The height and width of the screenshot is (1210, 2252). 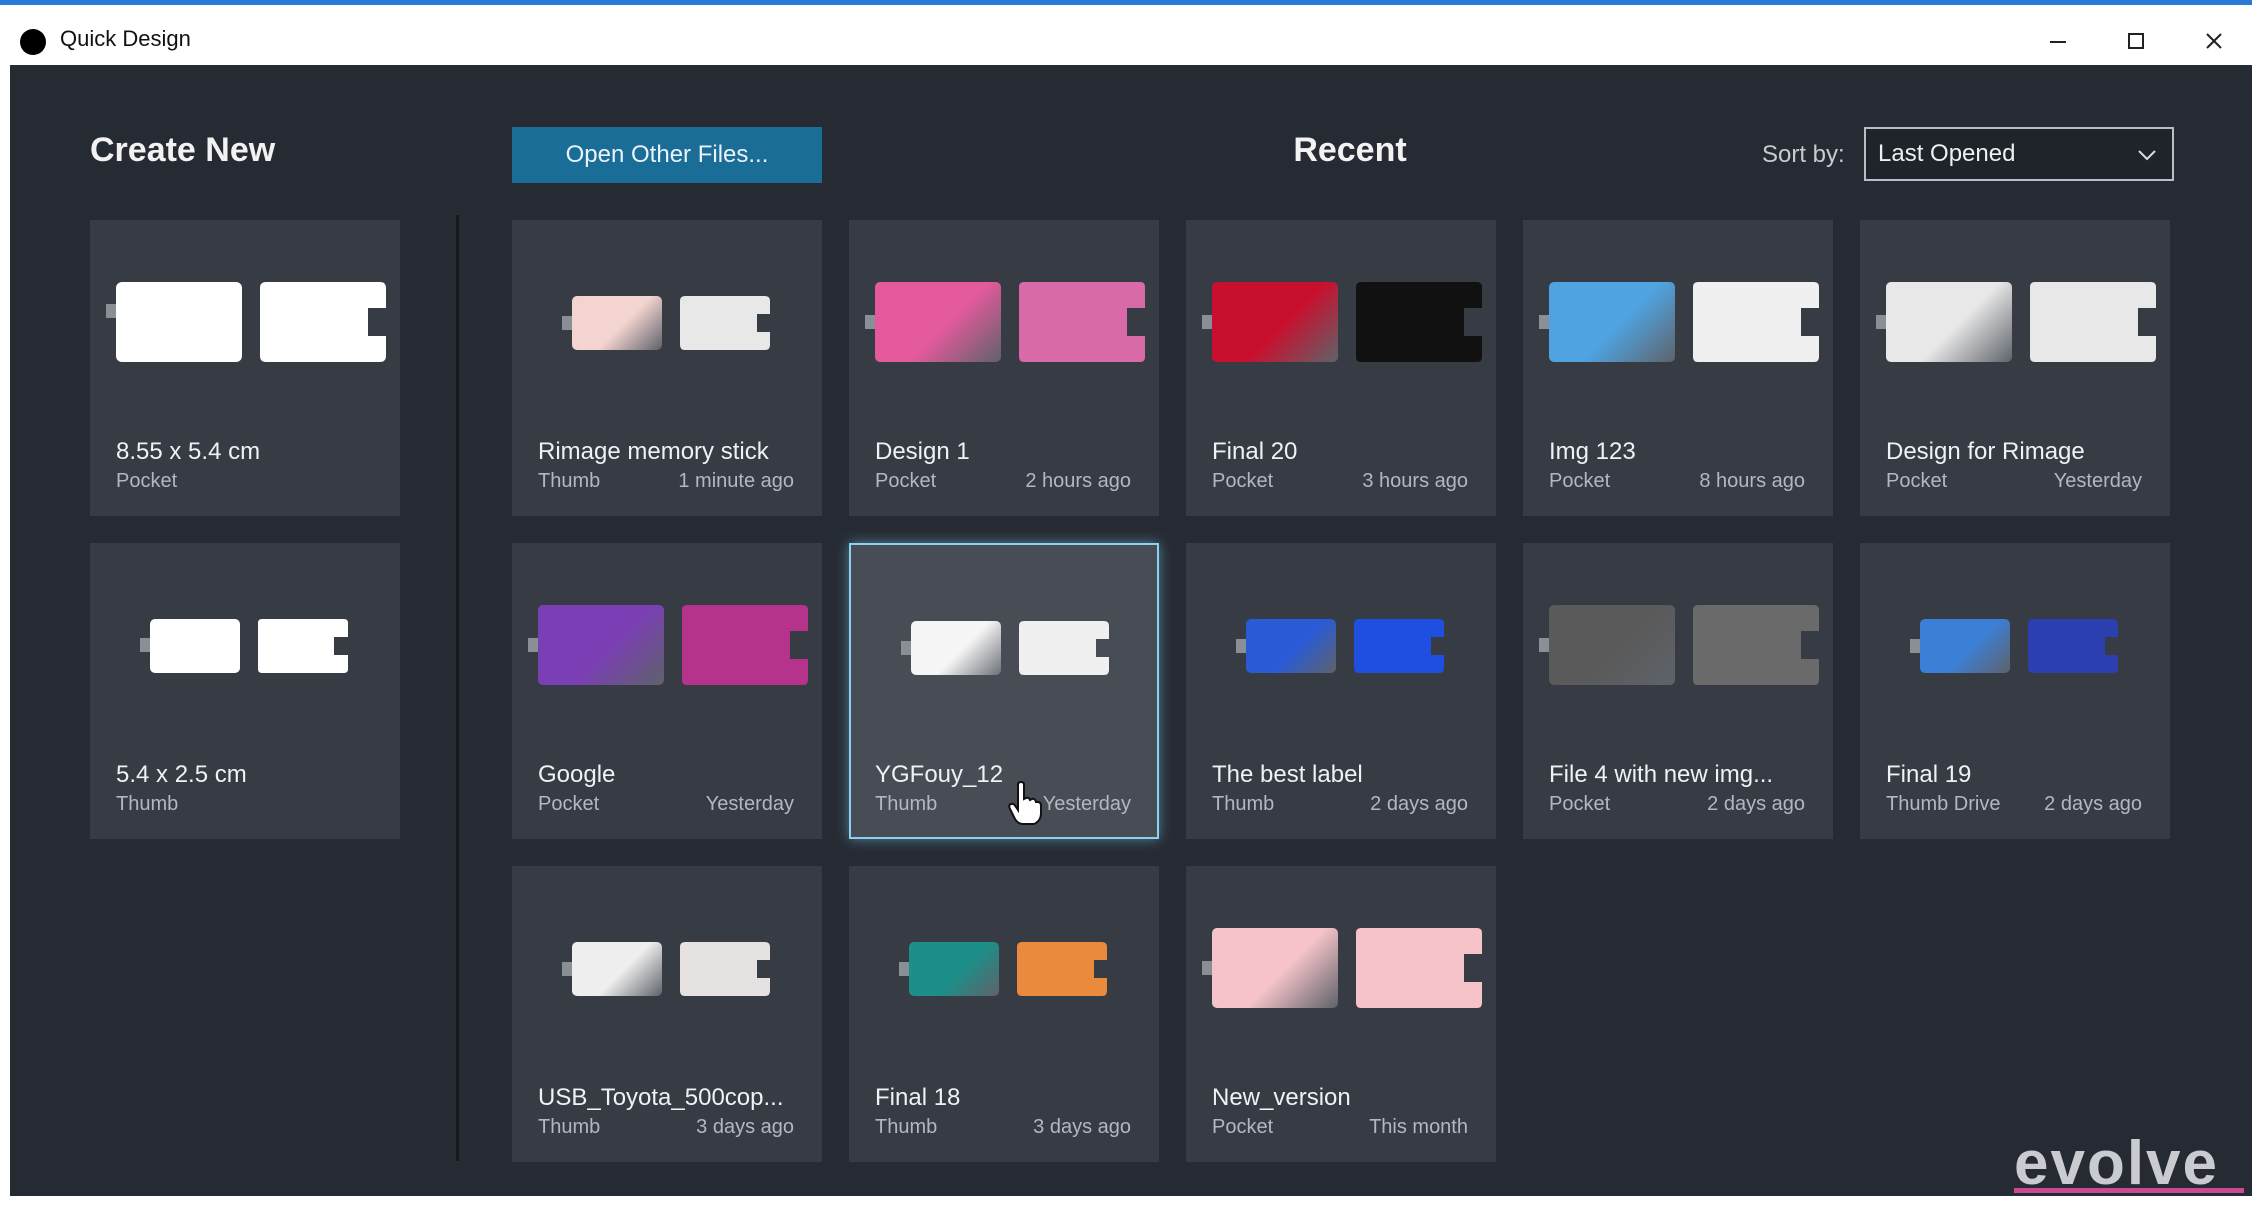 I want to click on close-icon, so click(x=2214, y=41).